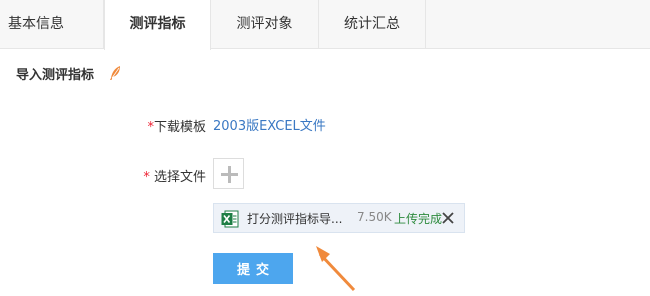 The width and height of the screenshot is (650, 296). What do you see at coordinates (253, 268) in the screenshot?
I see `submit-button: 提交` at bounding box center [253, 268].